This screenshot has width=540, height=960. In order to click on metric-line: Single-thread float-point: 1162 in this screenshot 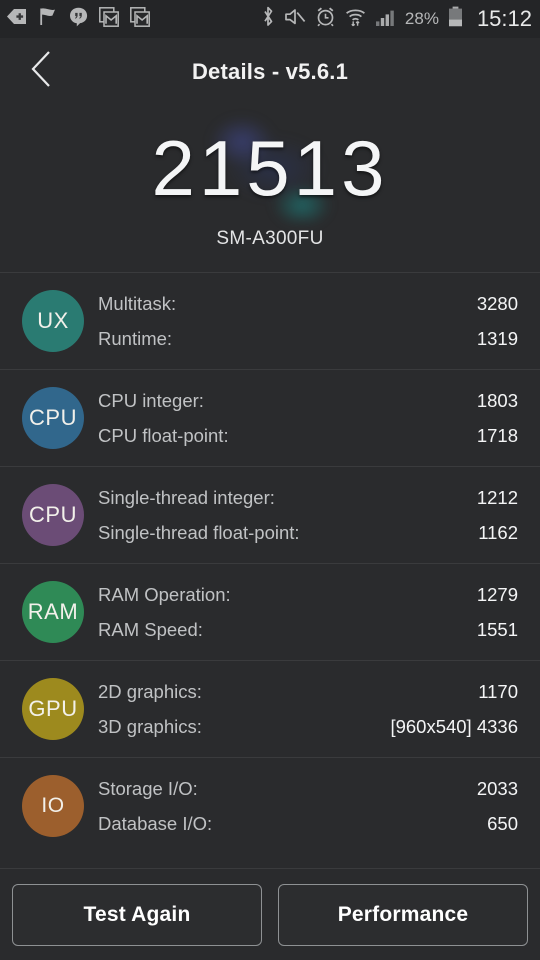, I will do `click(308, 533)`.